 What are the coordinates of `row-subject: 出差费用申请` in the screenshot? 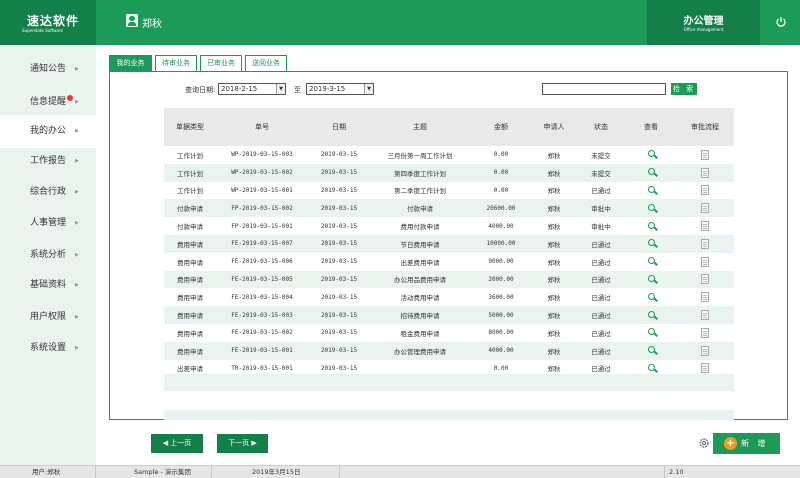 It's located at (420, 262).